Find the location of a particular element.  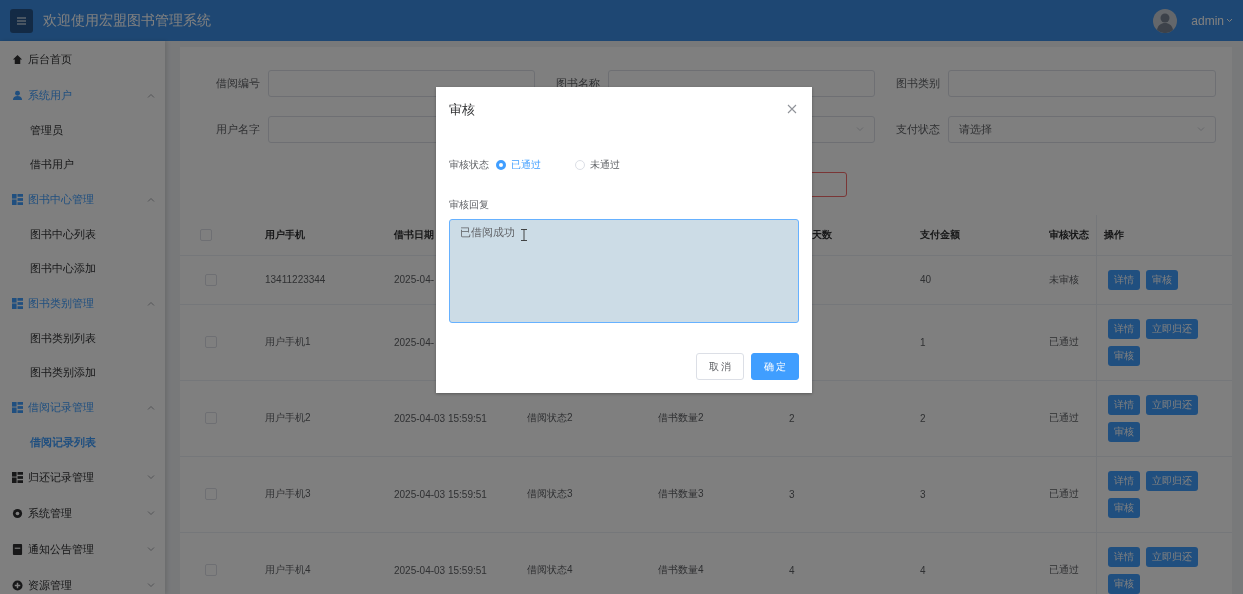

close-button is located at coordinates (793, 110).